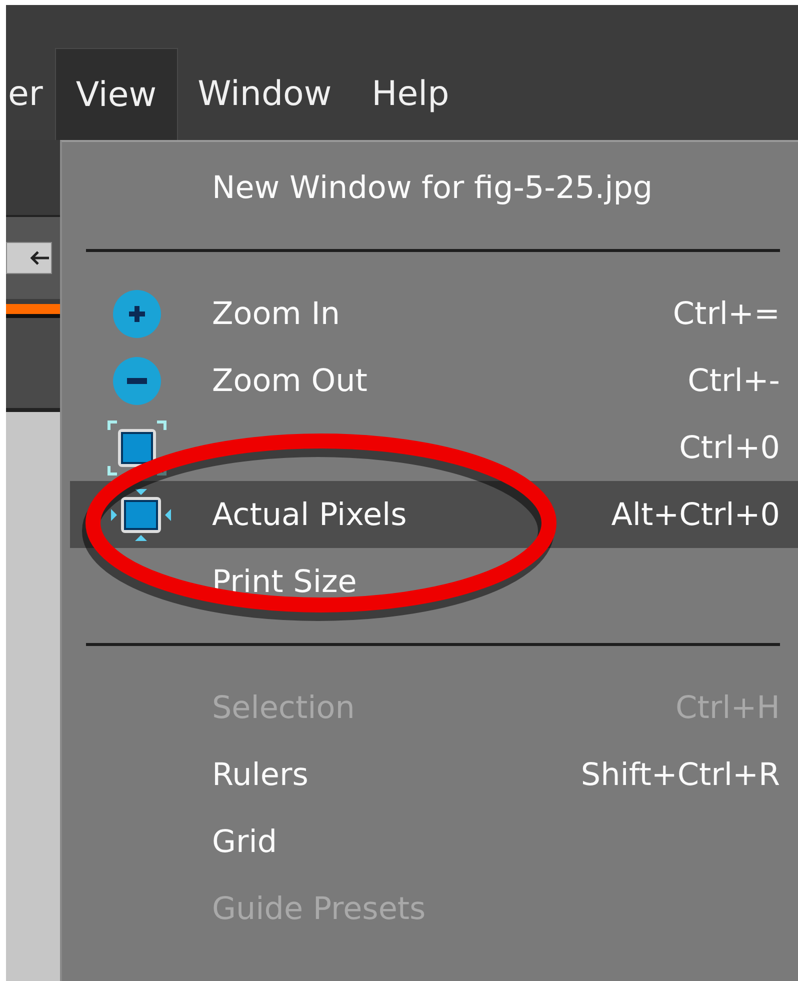  Describe the element at coordinates (430, 581) in the screenshot. I see `menu-item: Print Size` at that location.